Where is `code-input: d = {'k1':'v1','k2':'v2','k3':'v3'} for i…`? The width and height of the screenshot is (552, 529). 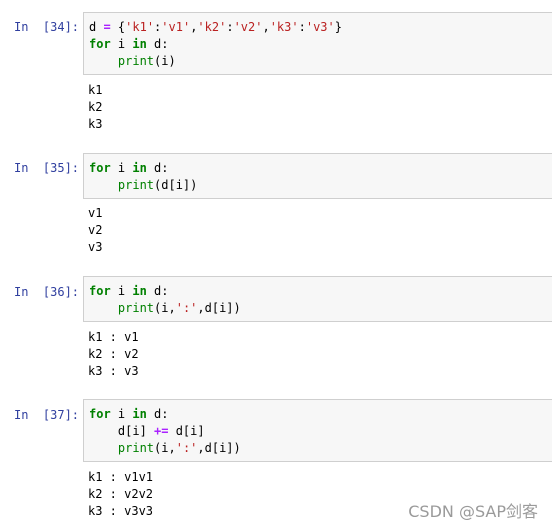 code-input: d = {'k1':'v1','k2':'v2','k3':'v3'} for i… is located at coordinates (317, 43).